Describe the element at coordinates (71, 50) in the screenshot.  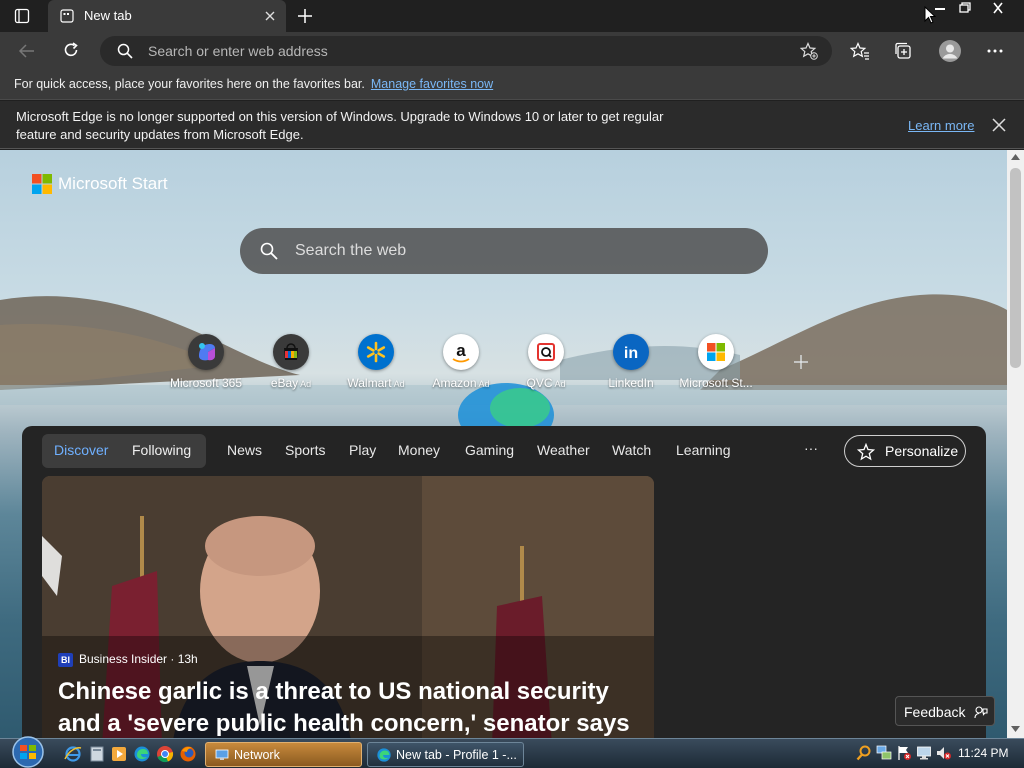
I see `refresh-icon` at that location.